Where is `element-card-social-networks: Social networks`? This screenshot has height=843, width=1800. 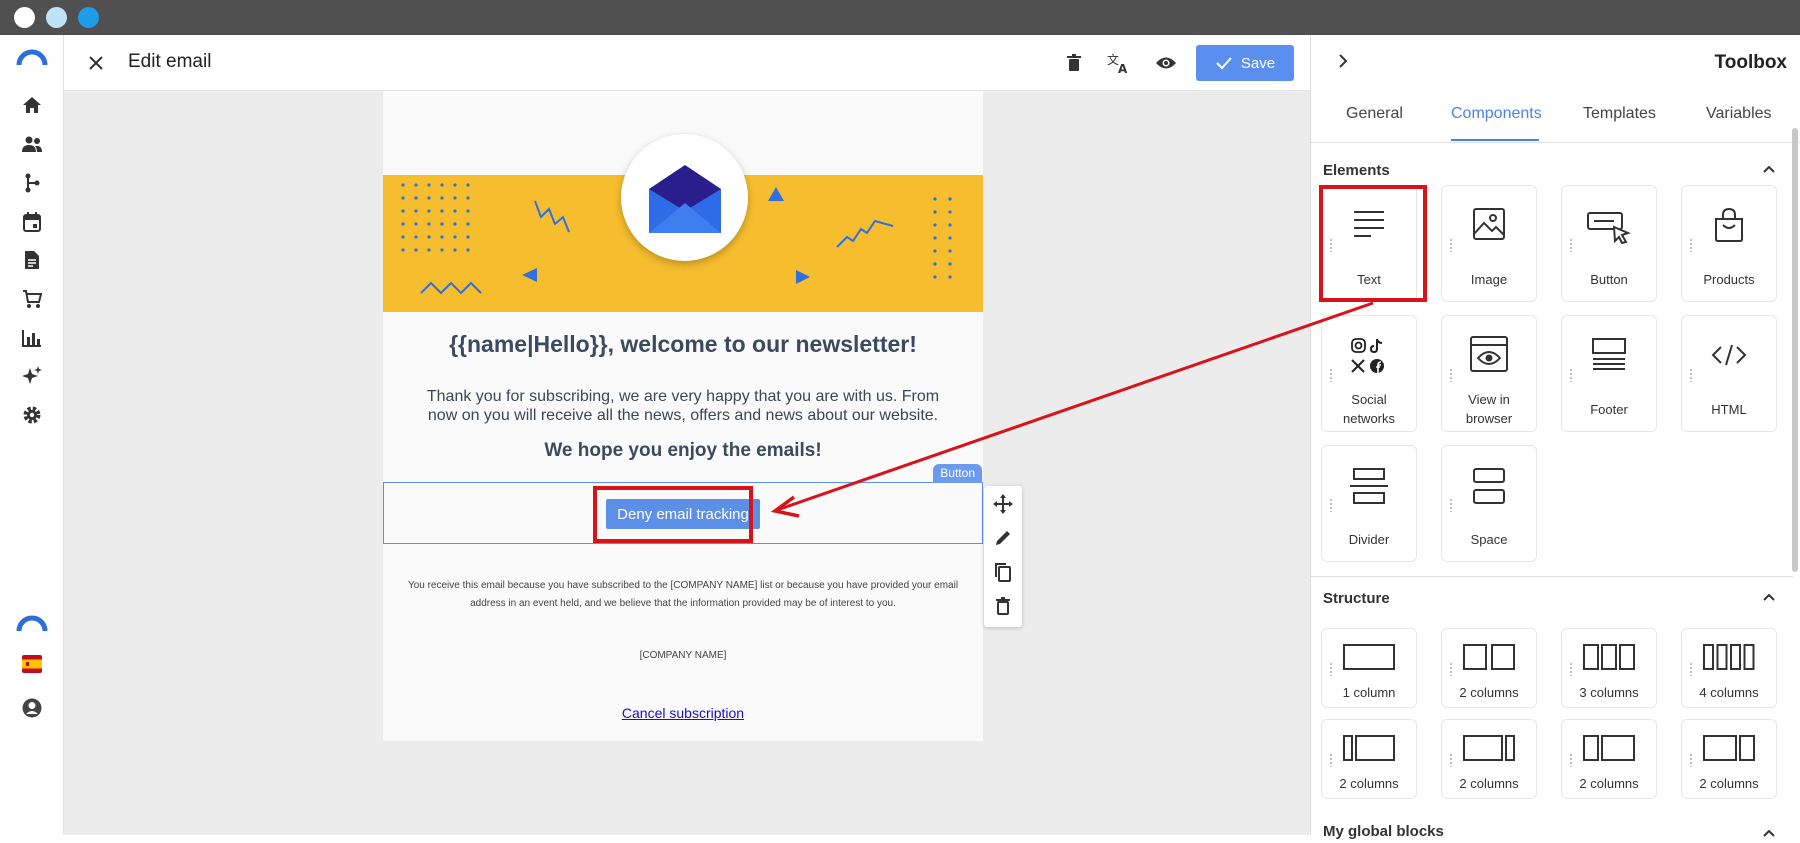
element-card-social-networks: Social networks is located at coordinates (1369, 373).